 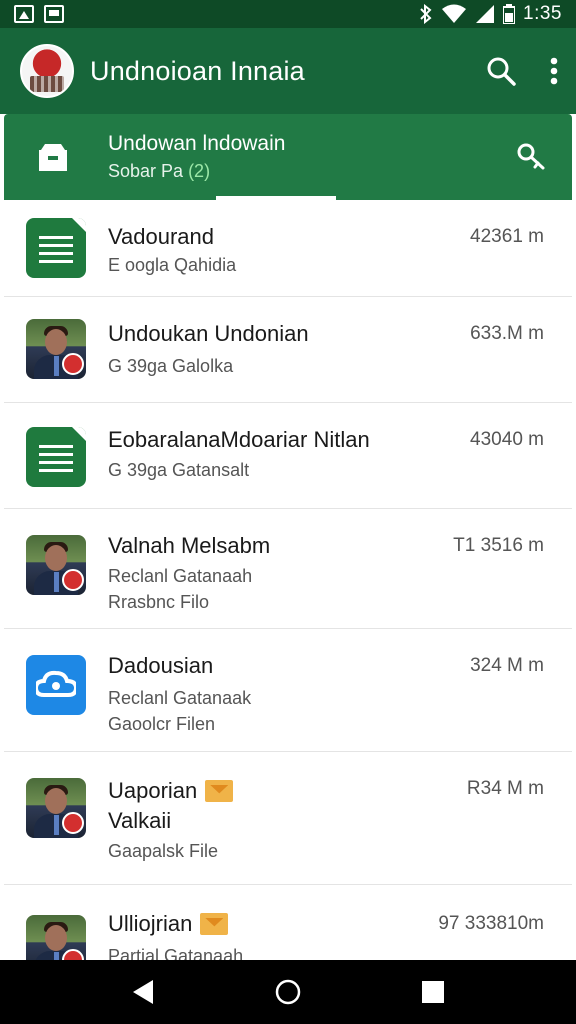 I want to click on list-item-title: Valnah Melsabm, so click(x=189, y=546).